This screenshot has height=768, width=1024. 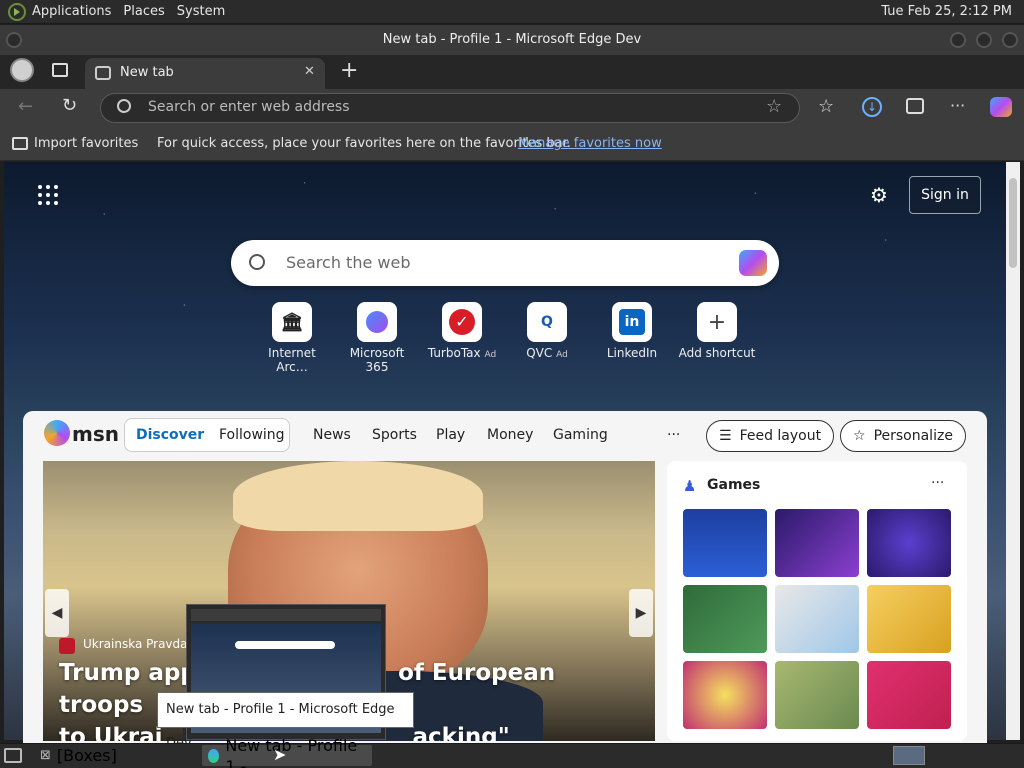 I want to click on tab-close-icon: ✕, so click(x=309, y=71).